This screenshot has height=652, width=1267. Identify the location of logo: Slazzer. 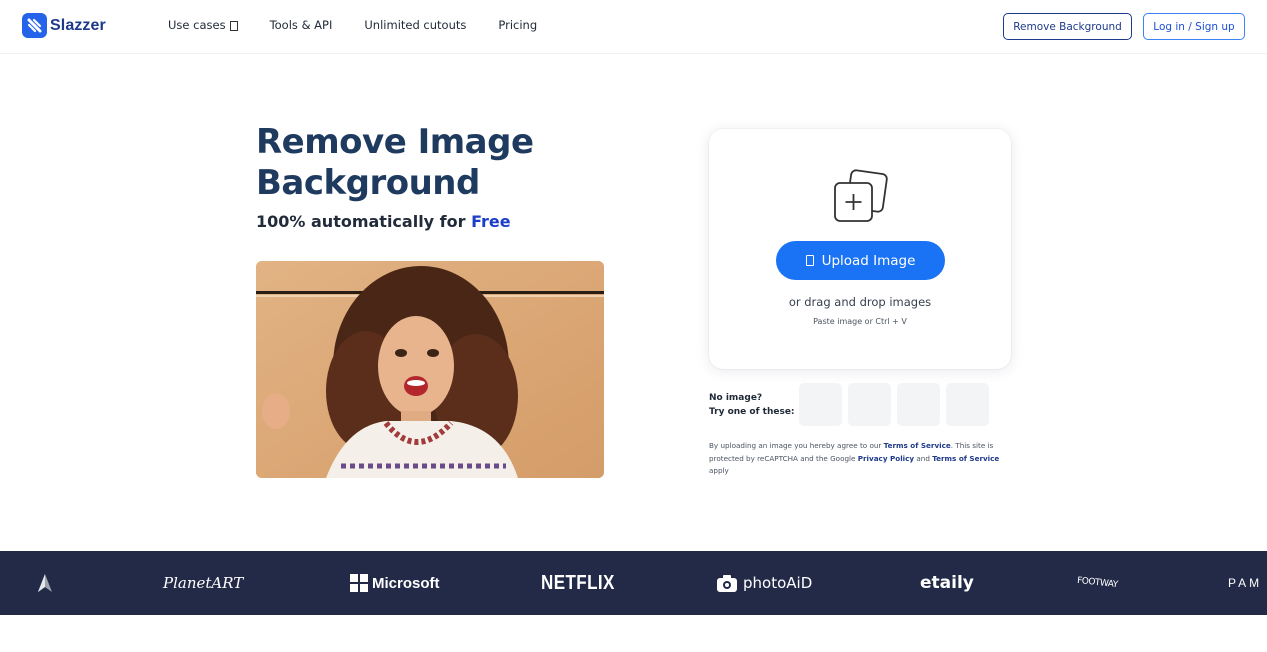
(64, 25).